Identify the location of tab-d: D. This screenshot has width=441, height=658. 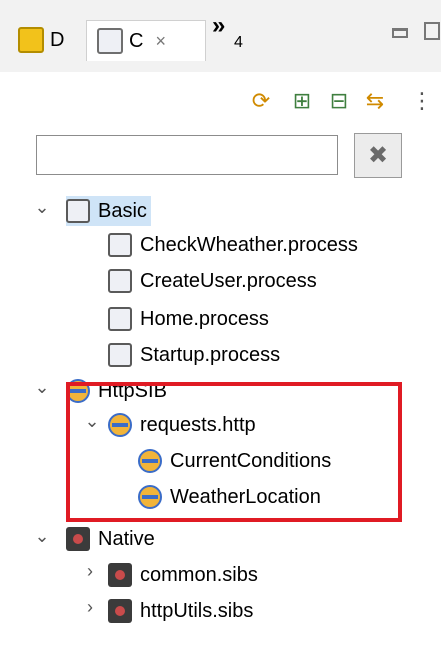
(44, 40).